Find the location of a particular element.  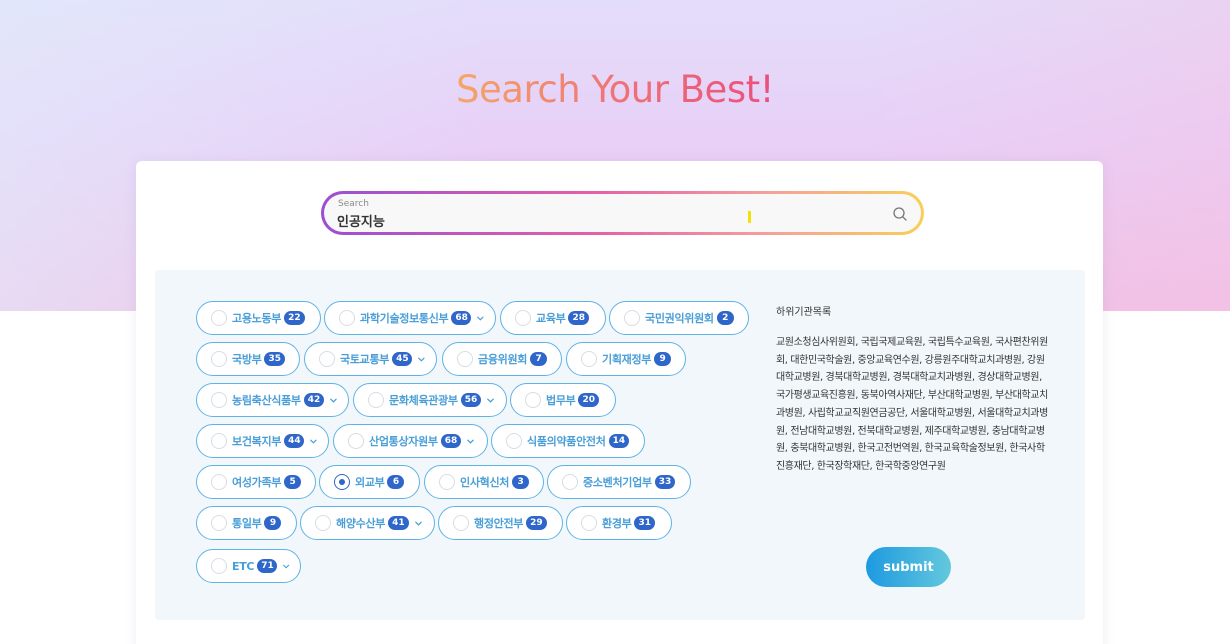

search-input is located at coordinates (597, 220).